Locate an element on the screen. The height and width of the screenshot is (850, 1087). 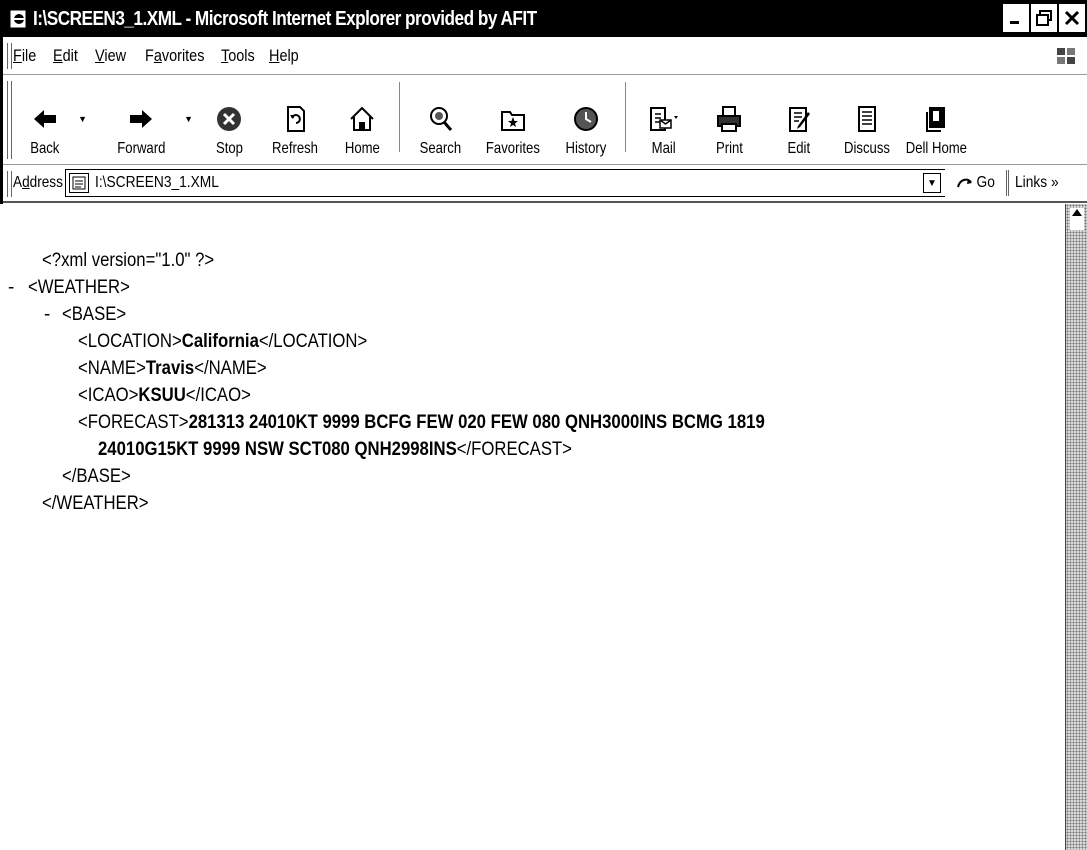
menu-edit: Edit is located at coordinates (65, 56).